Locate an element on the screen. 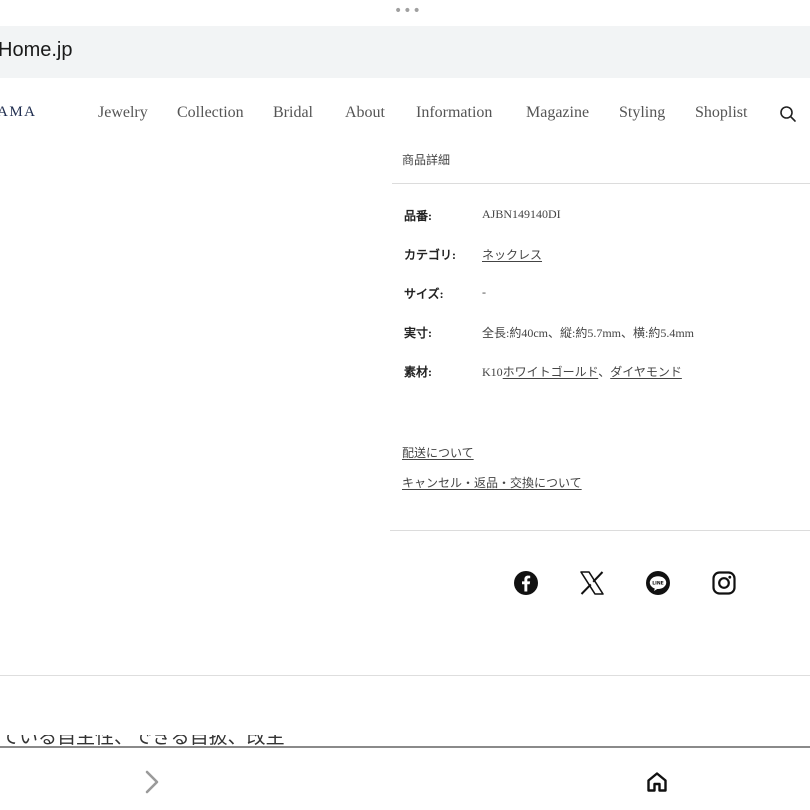  chevron-right-icon is located at coordinates (152, 782).